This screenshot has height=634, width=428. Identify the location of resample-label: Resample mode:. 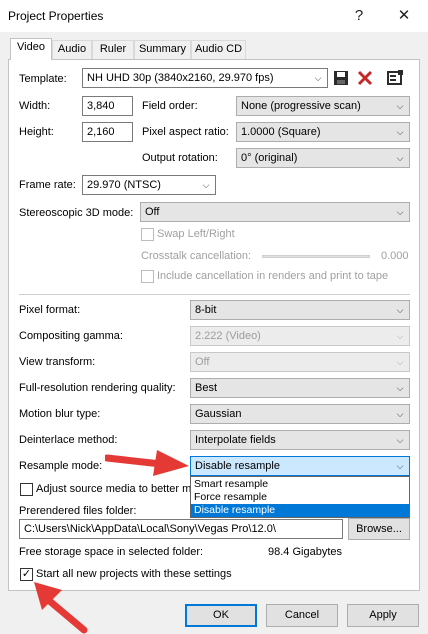
(61, 466).